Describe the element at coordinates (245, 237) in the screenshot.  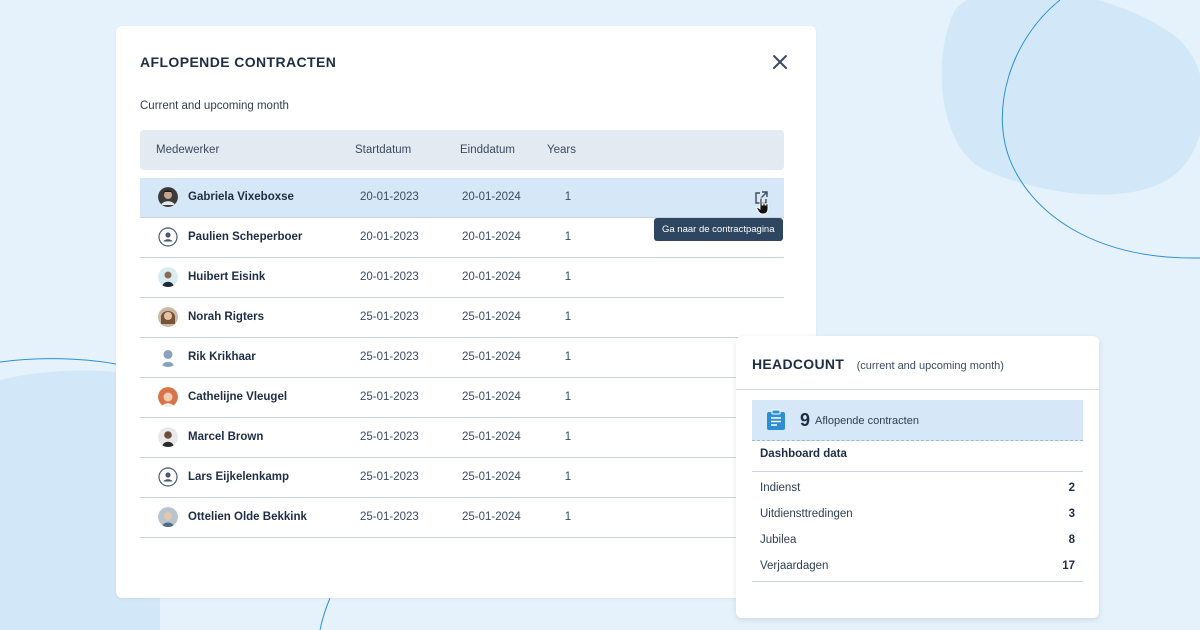
I see `employee-name: Paulien Scheperboer` at that location.